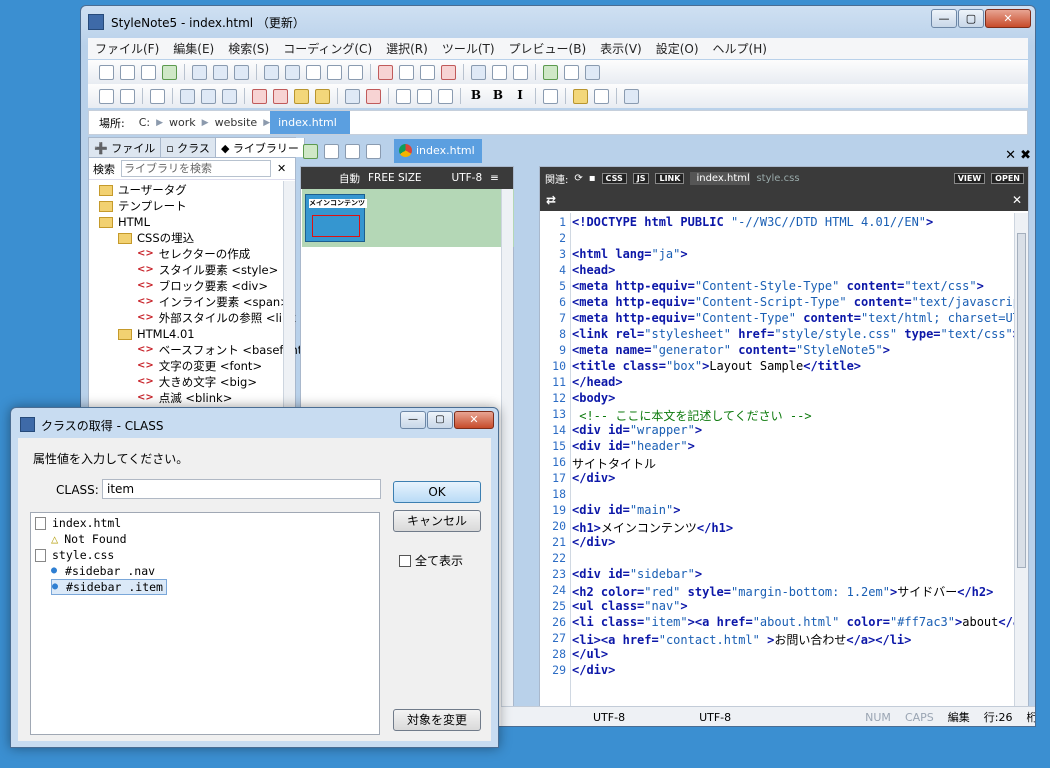 This screenshot has height=768, width=1050. I want to click on preview-scrollbar, so click(507, 457).